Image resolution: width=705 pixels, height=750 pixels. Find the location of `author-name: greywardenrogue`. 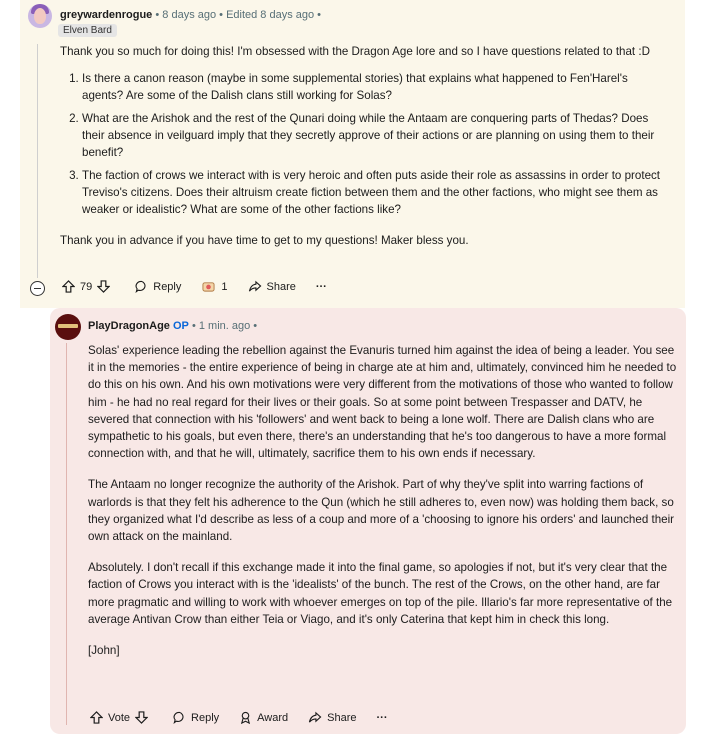

author-name: greywardenrogue is located at coordinates (106, 15).